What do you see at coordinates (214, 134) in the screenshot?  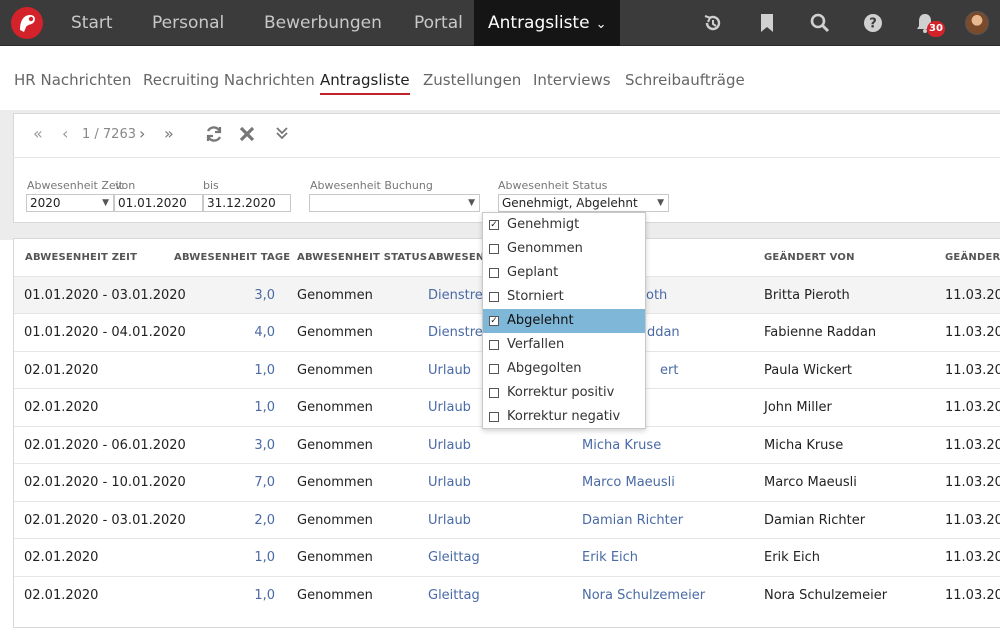 I see `refresh-icon` at bounding box center [214, 134].